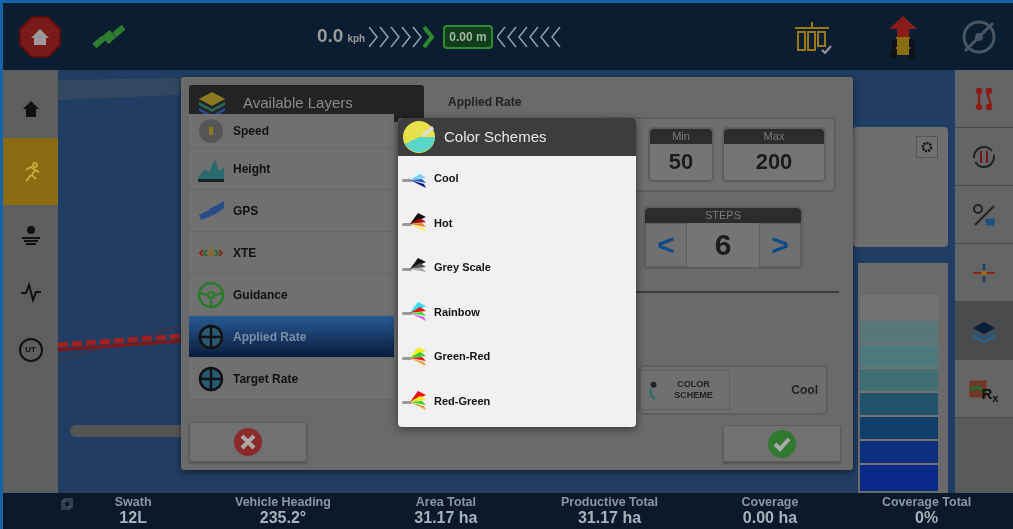 This screenshot has width=1013, height=529. Describe the element at coordinates (283, 502) in the screenshot. I see `status-label: Vehicle Heading` at that location.